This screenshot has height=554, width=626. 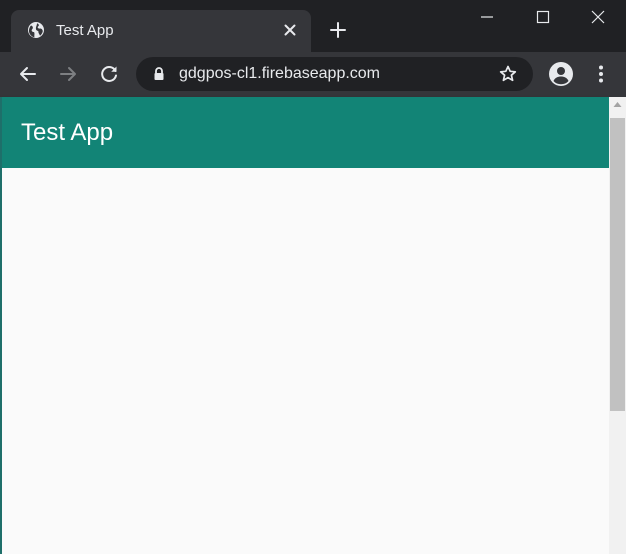 I want to click on tab-strip: Test App, so click(x=313, y=26).